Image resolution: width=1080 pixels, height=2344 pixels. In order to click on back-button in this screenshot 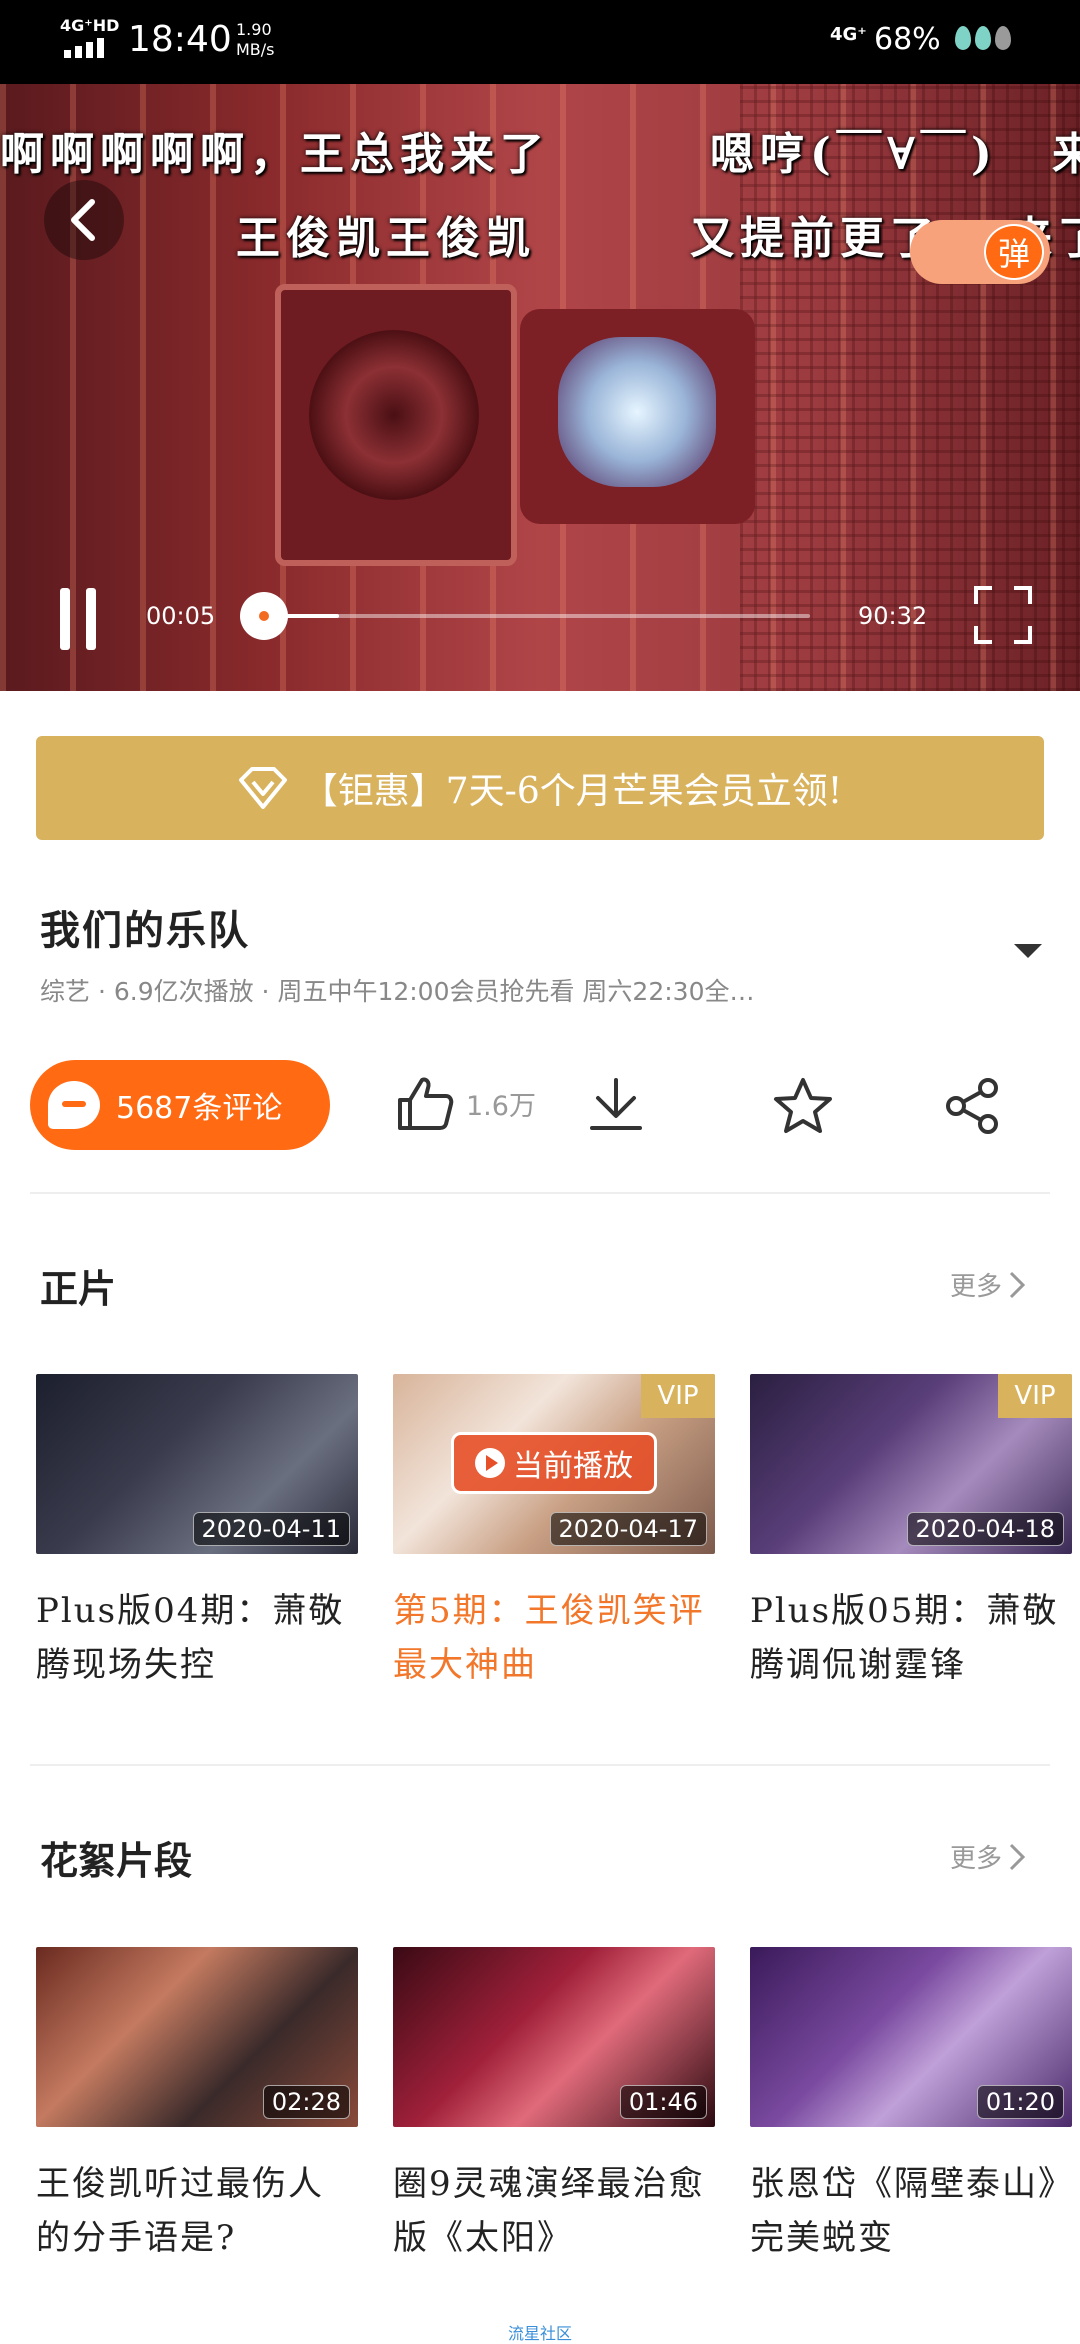, I will do `click(84, 220)`.